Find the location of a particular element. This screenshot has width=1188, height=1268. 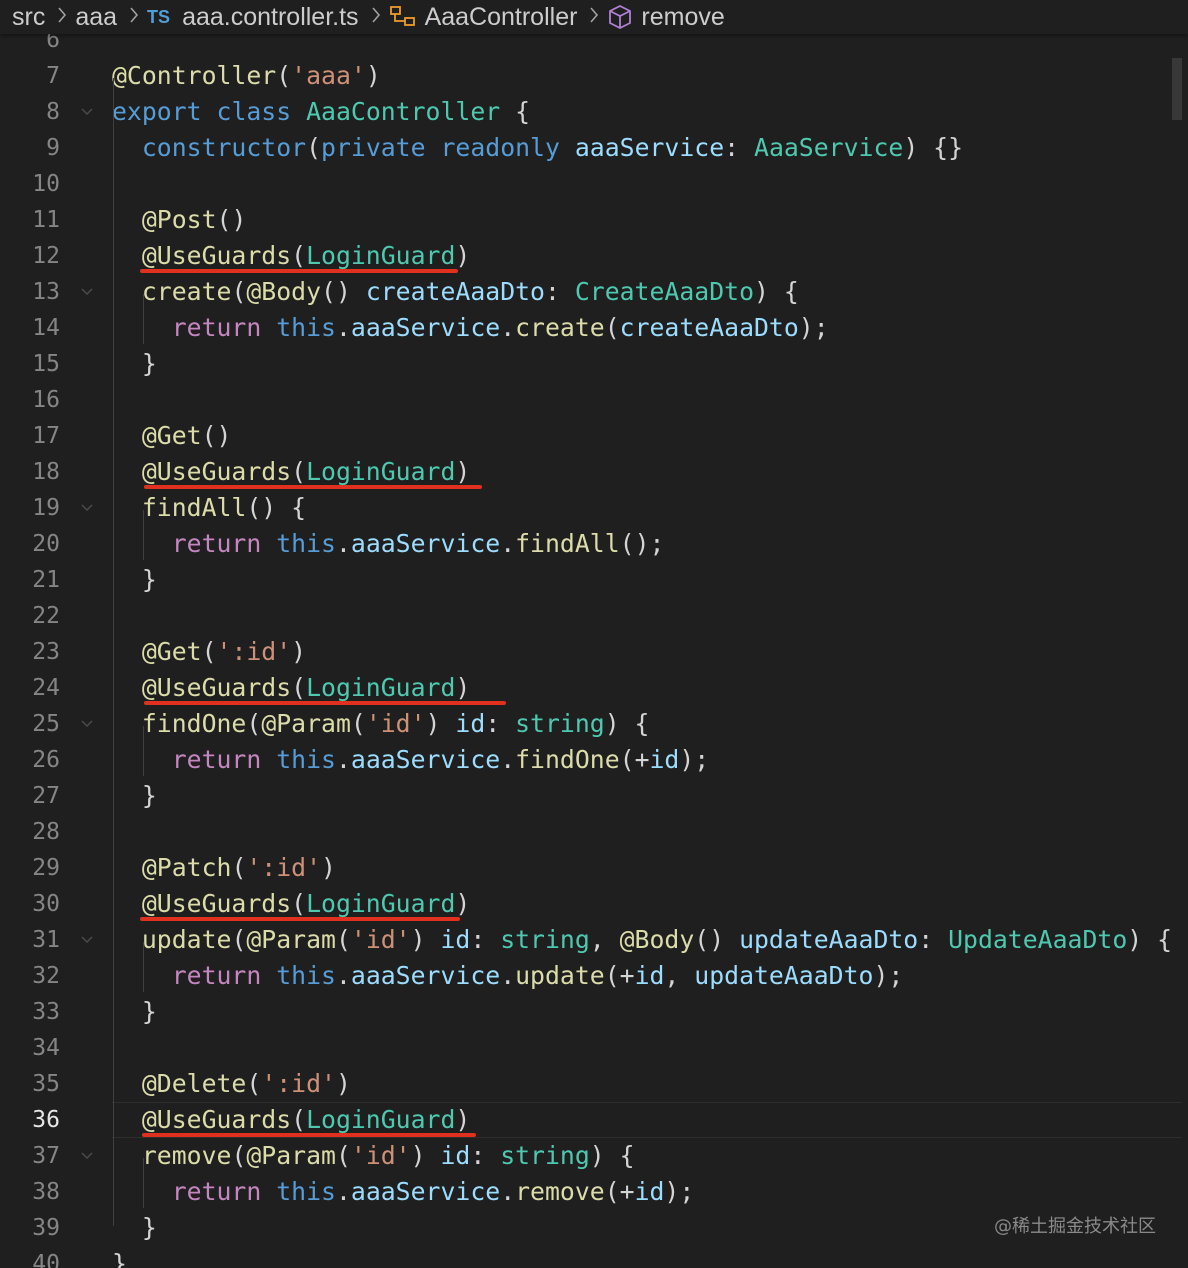

code-line: 40} is located at coordinates (594, 1257).